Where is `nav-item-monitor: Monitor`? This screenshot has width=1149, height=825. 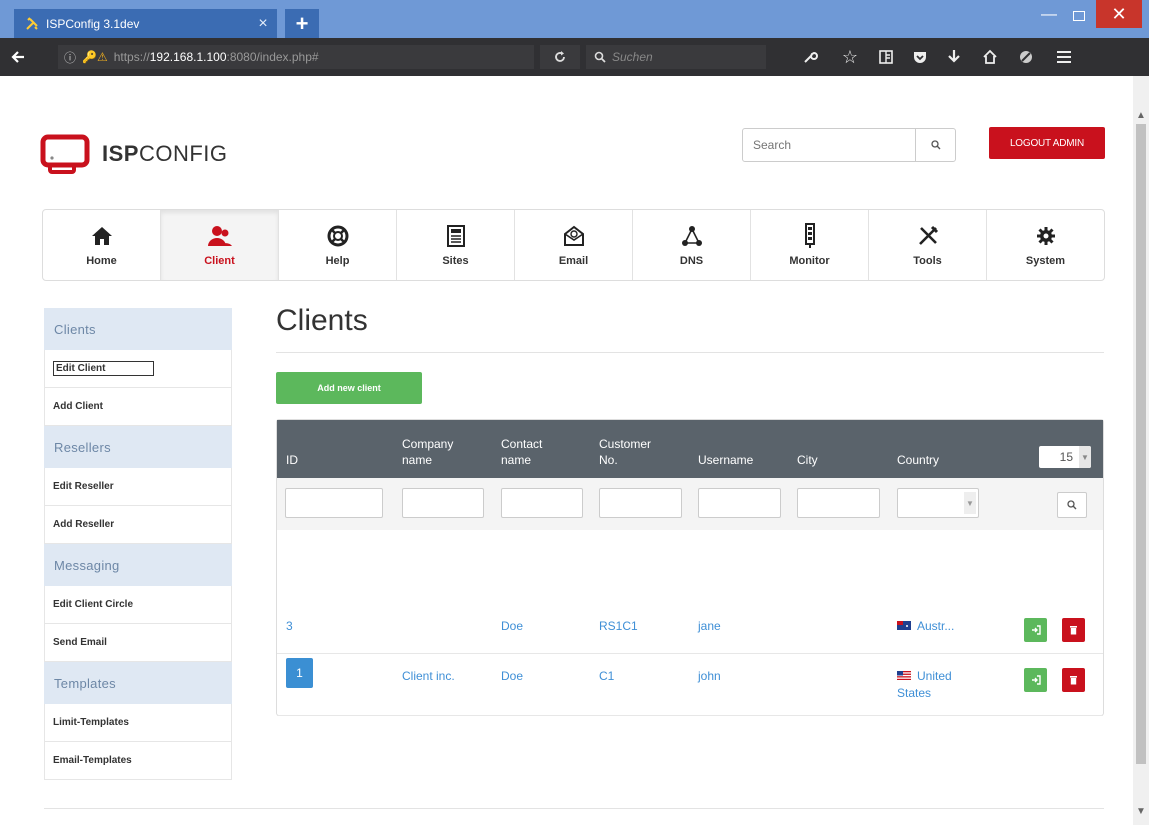 nav-item-monitor: Monitor is located at coordinates (810, 245).